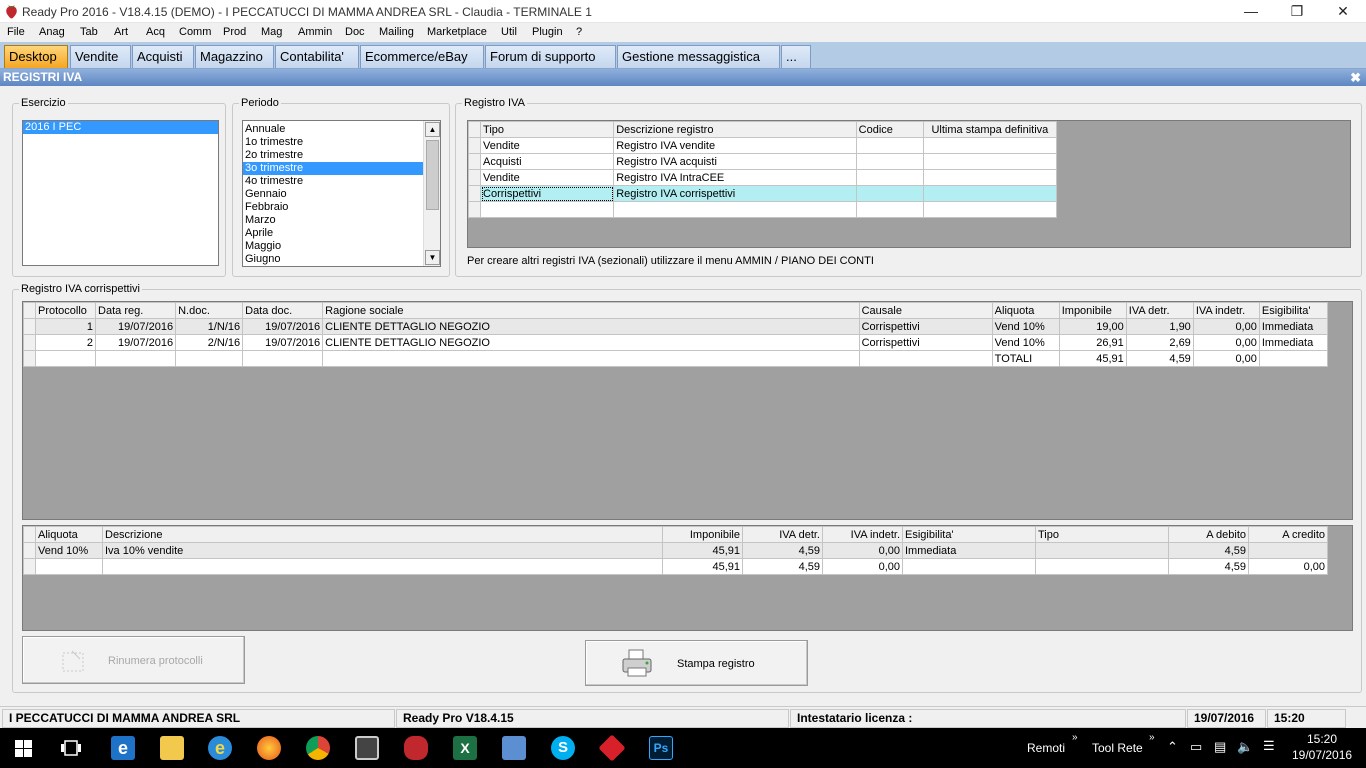 The image size is (1366, 768). Describe the element at coordinates (52, 32) in the screenshot. I see `menu-anag: Anag` at that location.